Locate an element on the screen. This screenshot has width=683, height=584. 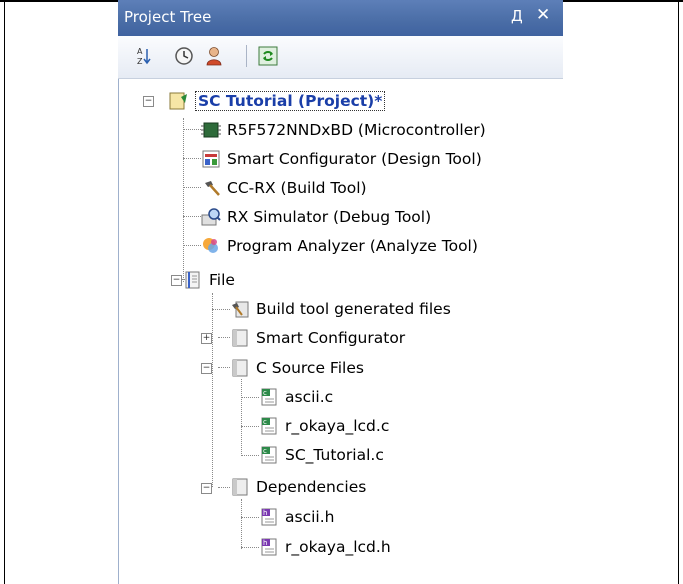
tree-node-build-tool: CC-RX (Build Tool) is located at coordinates (284, 188).